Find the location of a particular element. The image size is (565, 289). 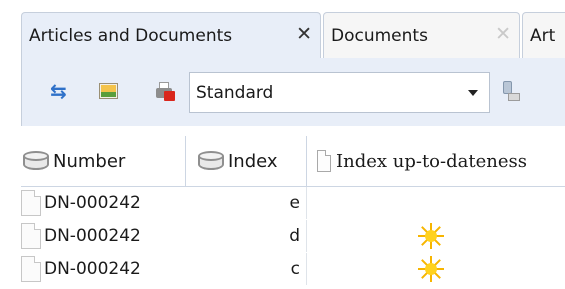

index-value: c is located at coordinates (295, 269).